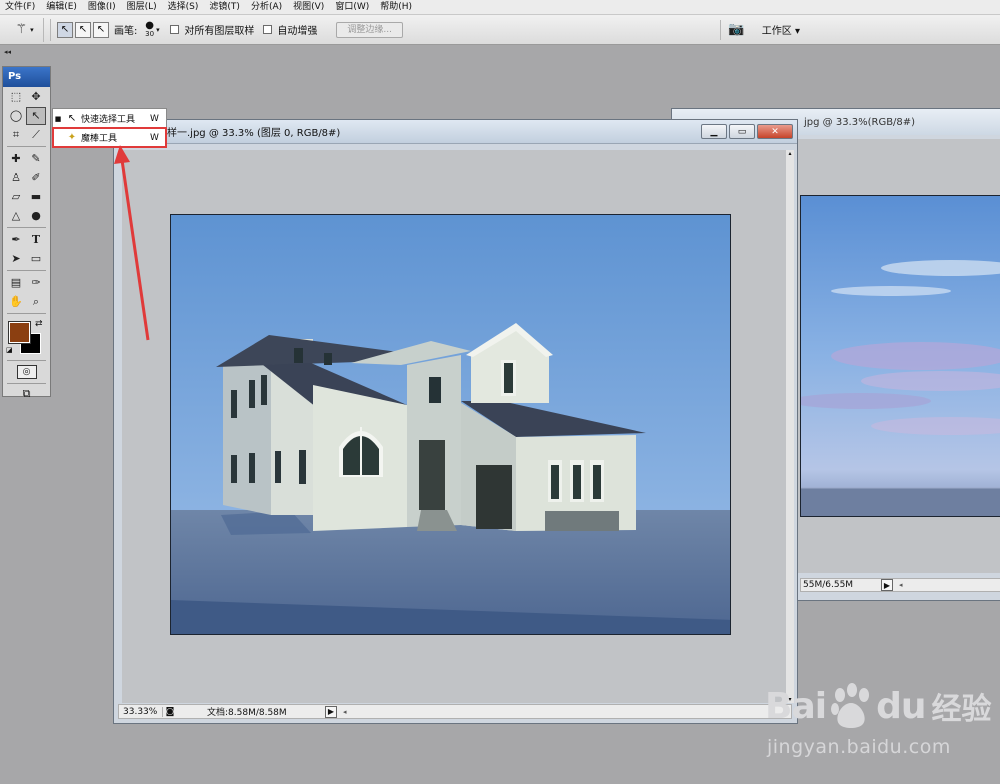  I want to click on swap-colors-icon: ⇄, so click(39, 324).